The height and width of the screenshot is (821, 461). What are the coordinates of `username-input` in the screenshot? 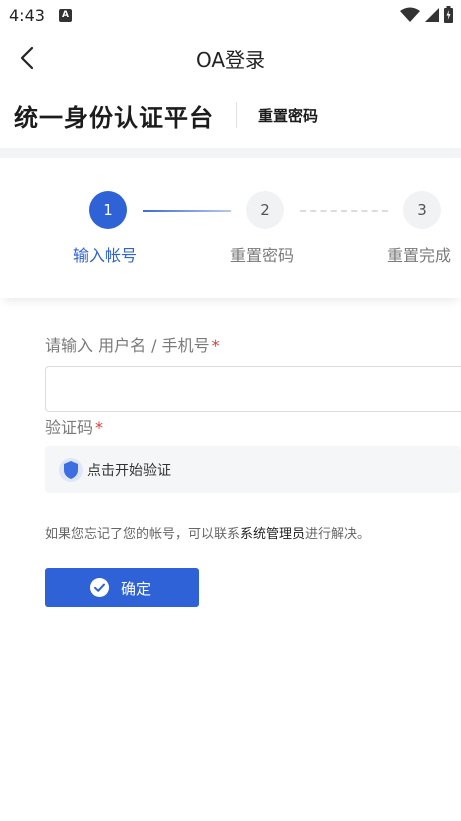 It's located at (253, 389).